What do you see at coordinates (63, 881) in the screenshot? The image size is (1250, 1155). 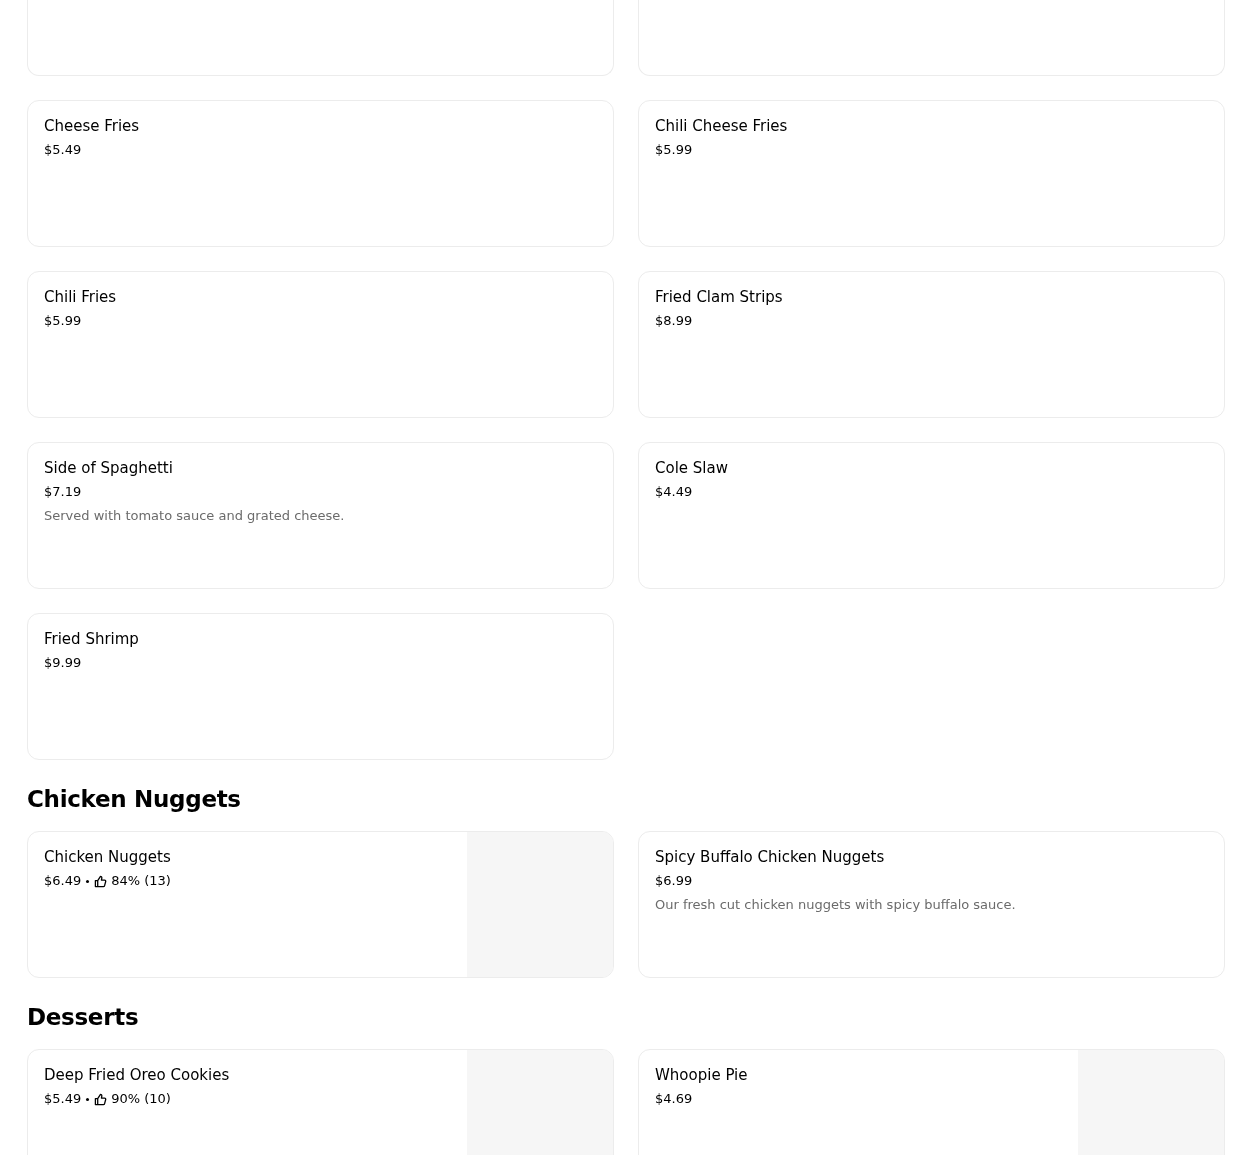 I see `item-price: $6.49` at bounding box center [63, 881].